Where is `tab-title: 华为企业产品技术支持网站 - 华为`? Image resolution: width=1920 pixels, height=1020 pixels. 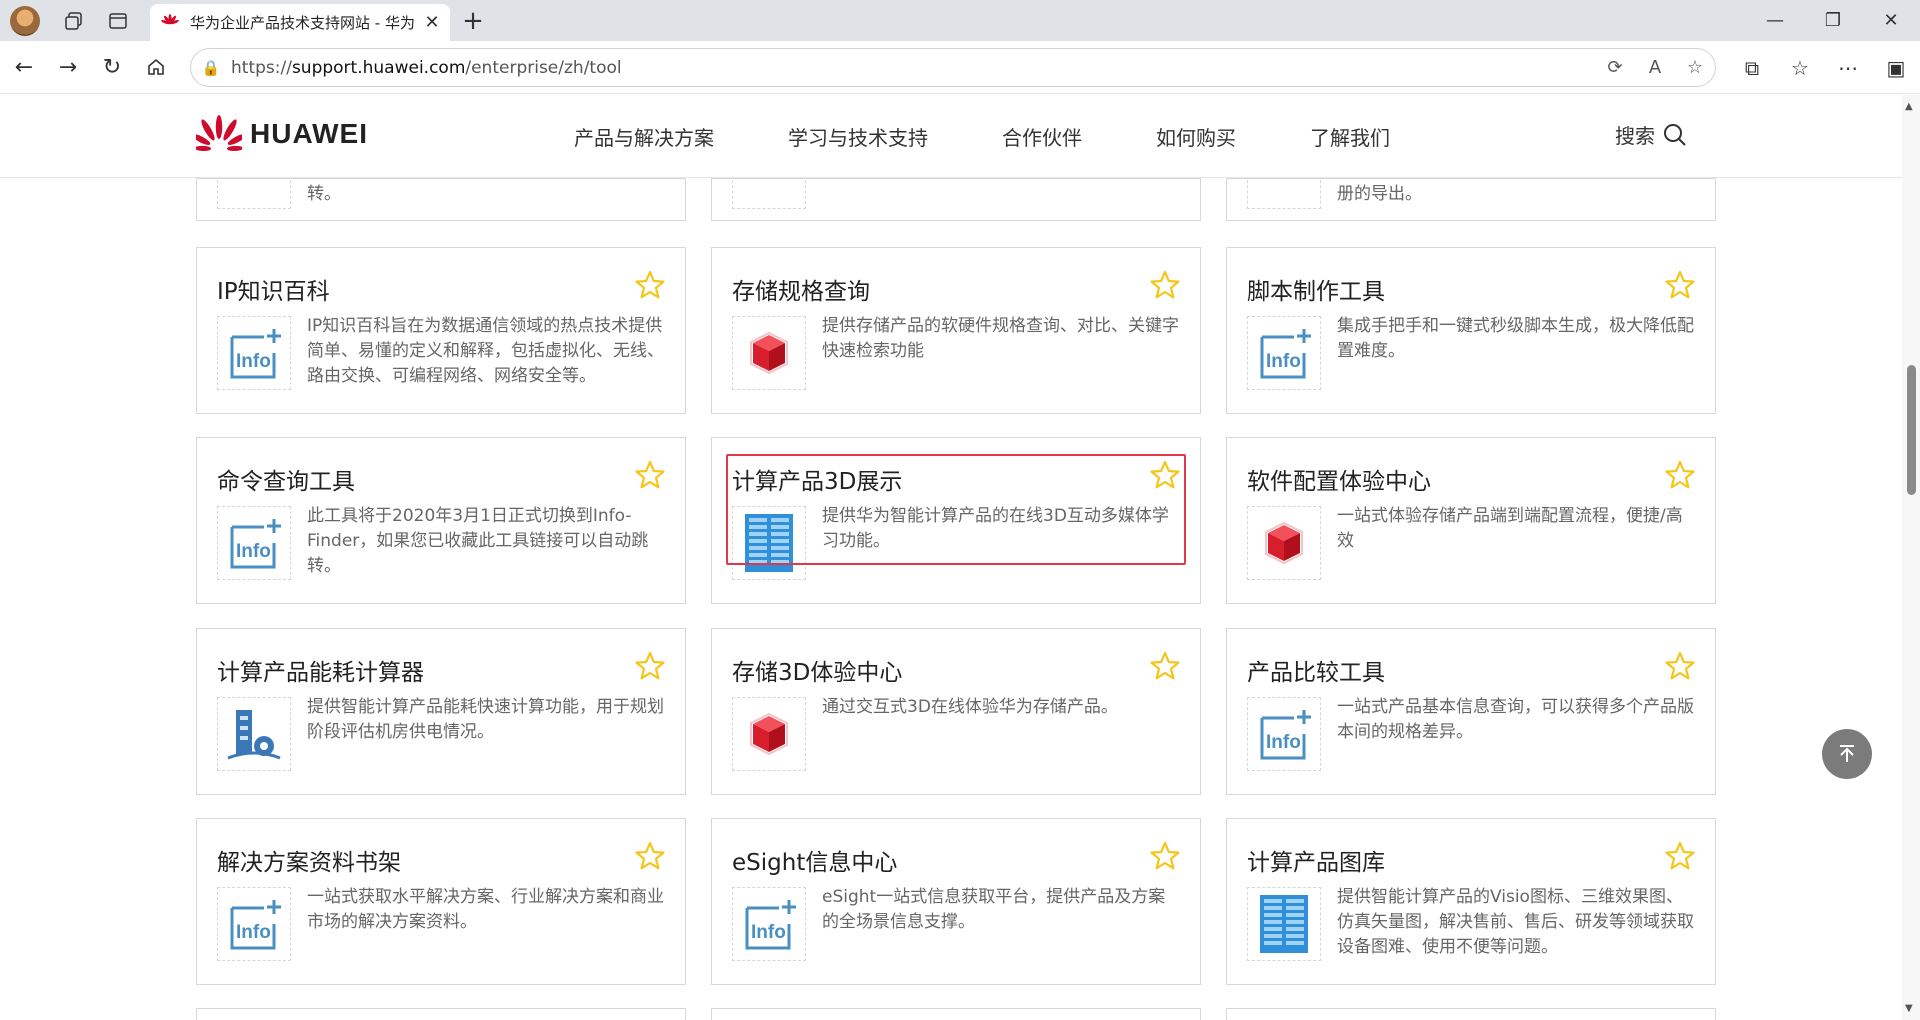 tab-title: 华为企业产品技术支持网站 - 华为 is located at coordinates (302, 23).